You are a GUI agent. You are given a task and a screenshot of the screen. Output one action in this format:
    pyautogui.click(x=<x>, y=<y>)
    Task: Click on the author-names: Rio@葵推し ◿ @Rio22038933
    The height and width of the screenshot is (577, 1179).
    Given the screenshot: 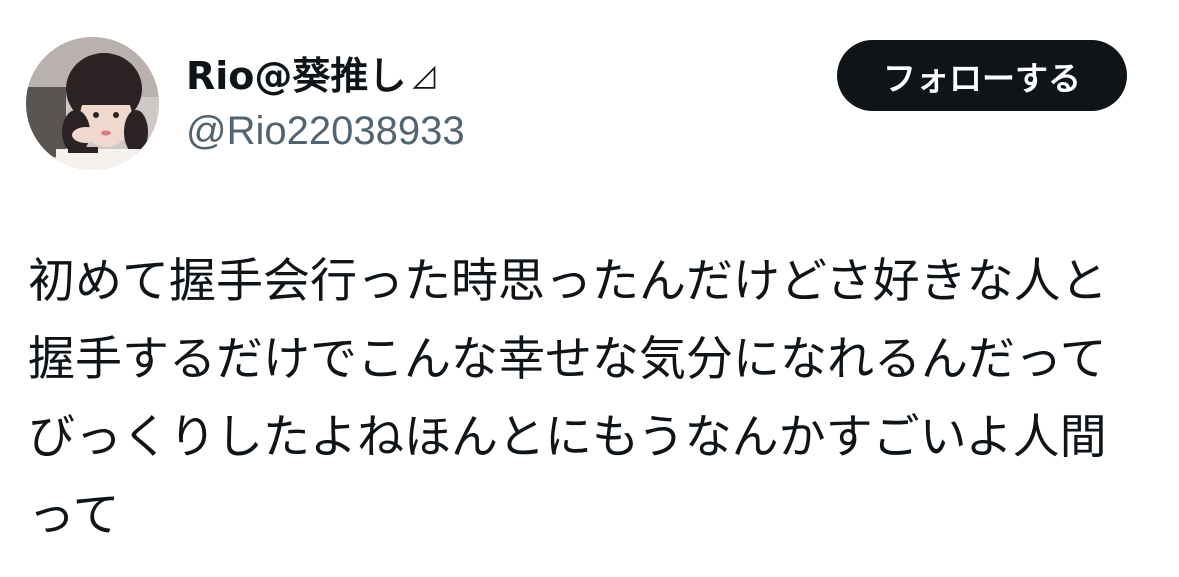 What is the action you would take?
    pyautogui.click(x=325, y=105)
    